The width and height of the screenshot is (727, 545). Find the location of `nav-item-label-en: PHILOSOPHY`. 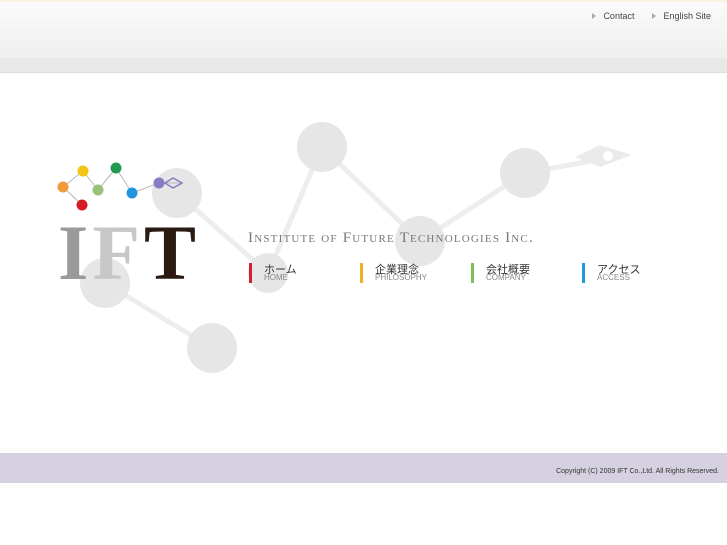

nav-item-label-en: PHILOSOPHY is located at coordinates (401, 277).